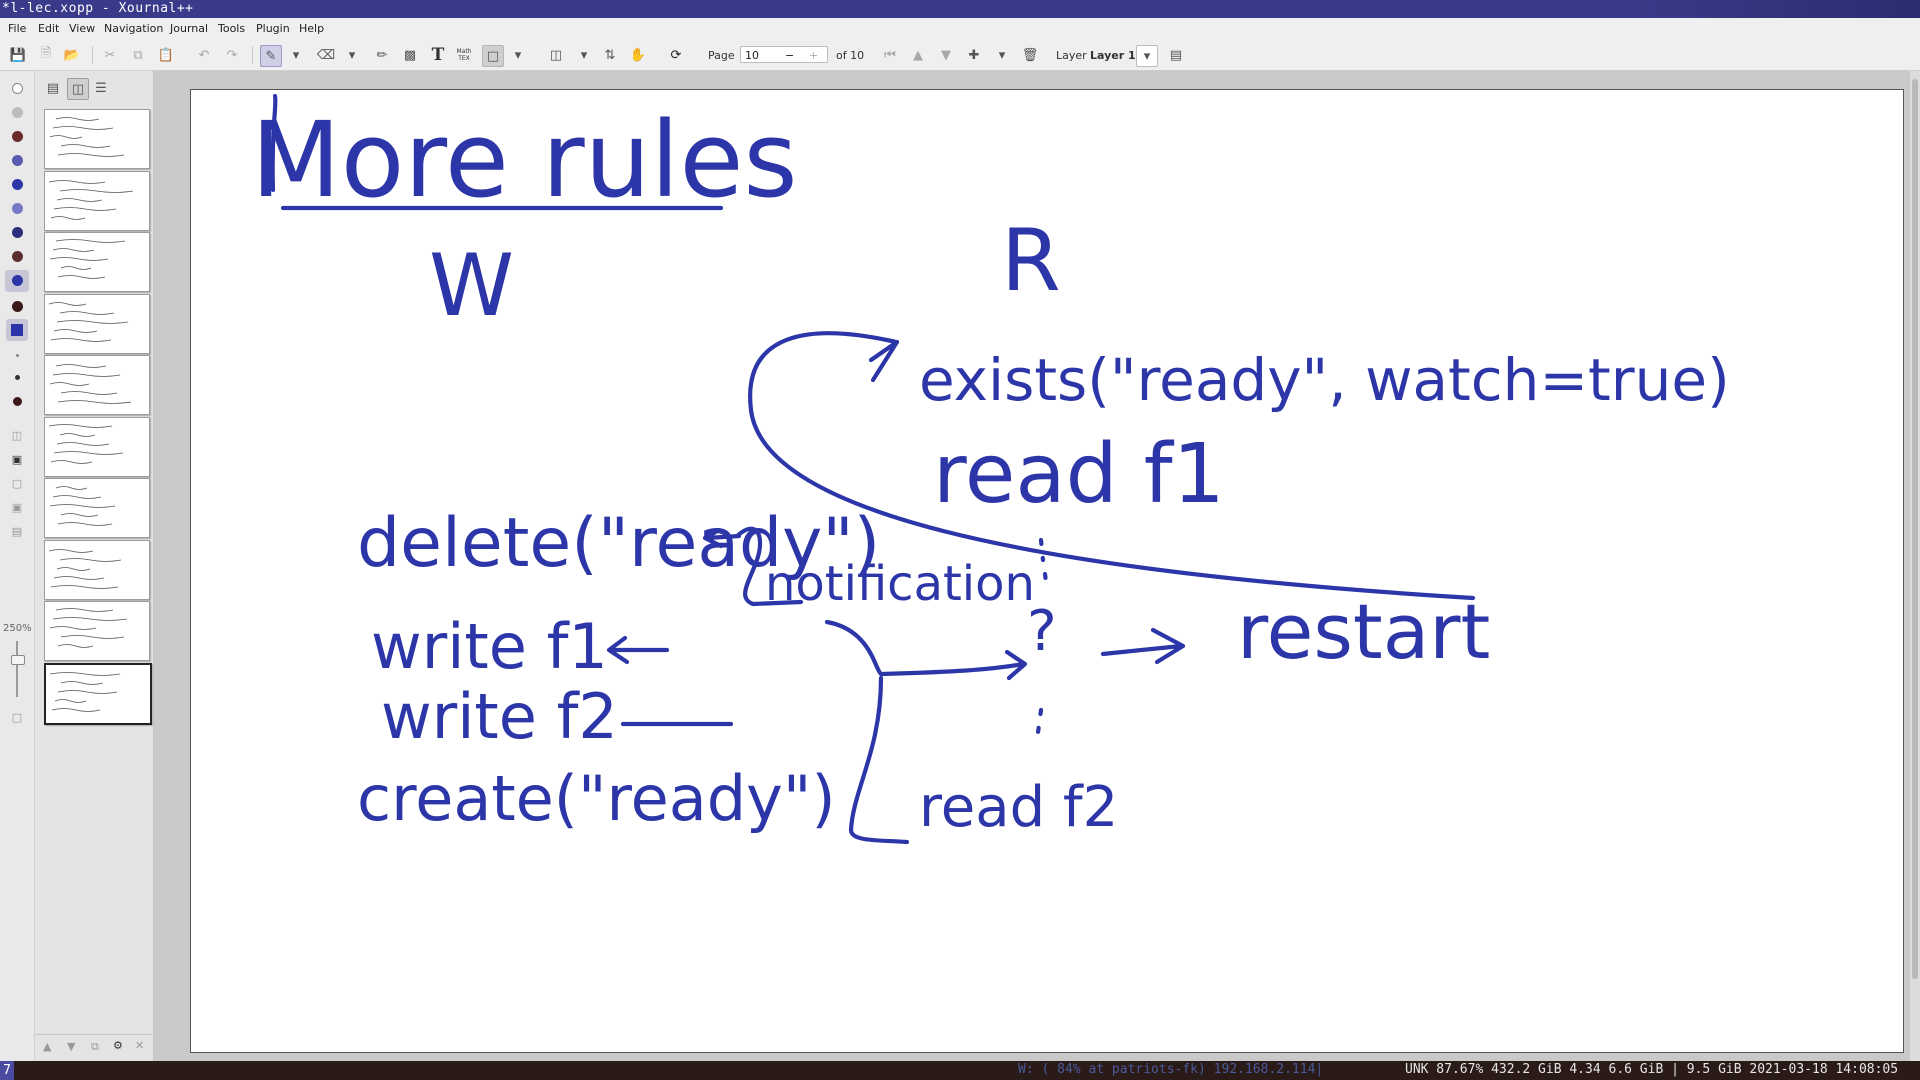 This screenshot has width=1920, height=1080. I want to click on next-page-icon: ▼, so click(946, 55).